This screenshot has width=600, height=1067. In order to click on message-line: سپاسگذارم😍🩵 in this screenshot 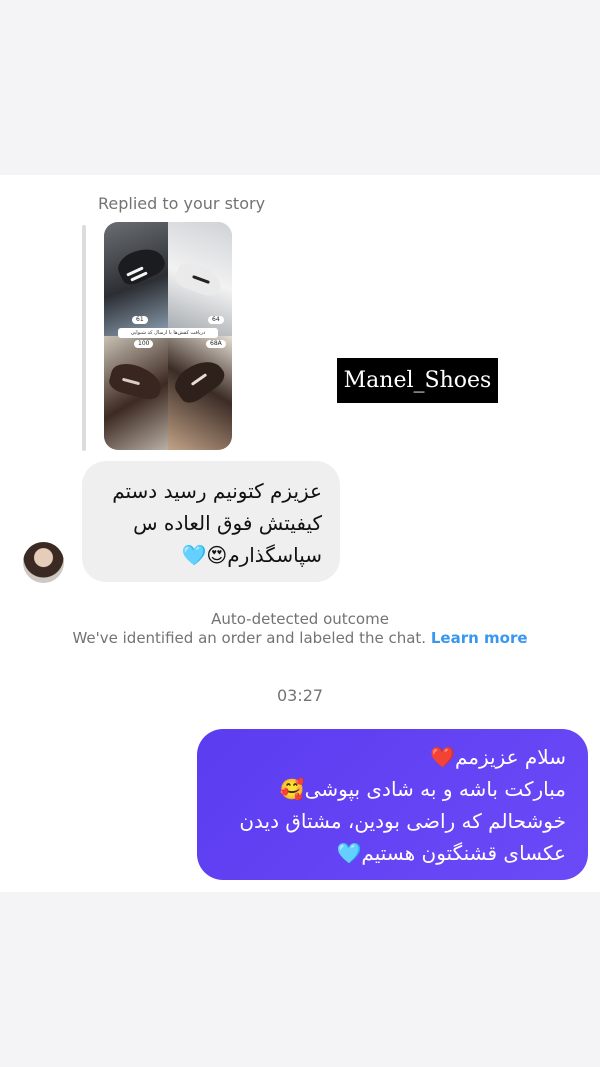, I will do `click(251, 555)`.